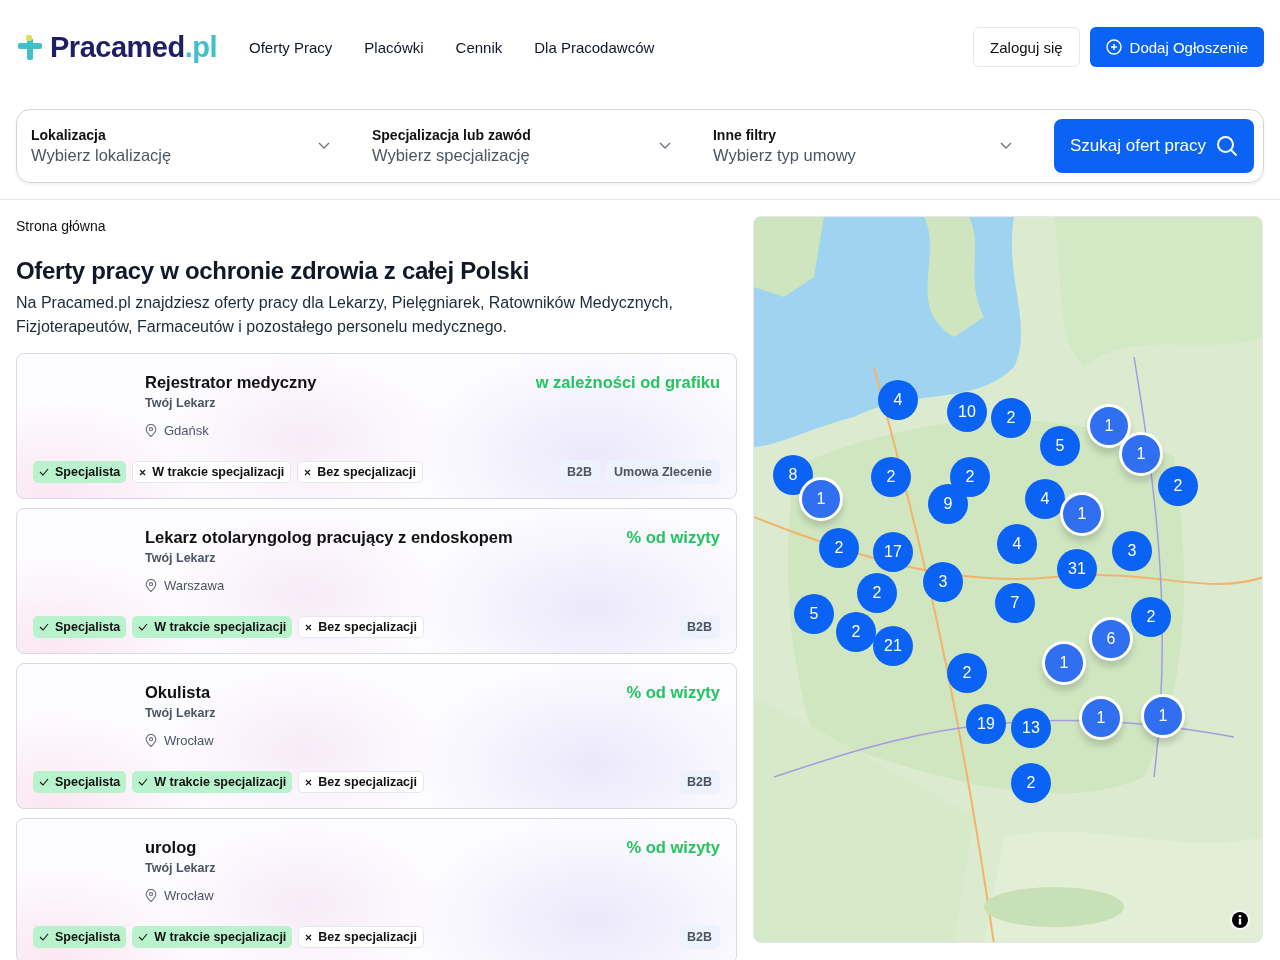  What do you see at coordinates (376, 426) in the screenshot?
I see `job-card: Rejestrator medyczny Twój Lekarz Gdańsk w zależności od grafiku Specjalista W trakcie specjalizacji Bez specjalizacji B2B Umowa Zlecenie` at bounding box center [376, 426].